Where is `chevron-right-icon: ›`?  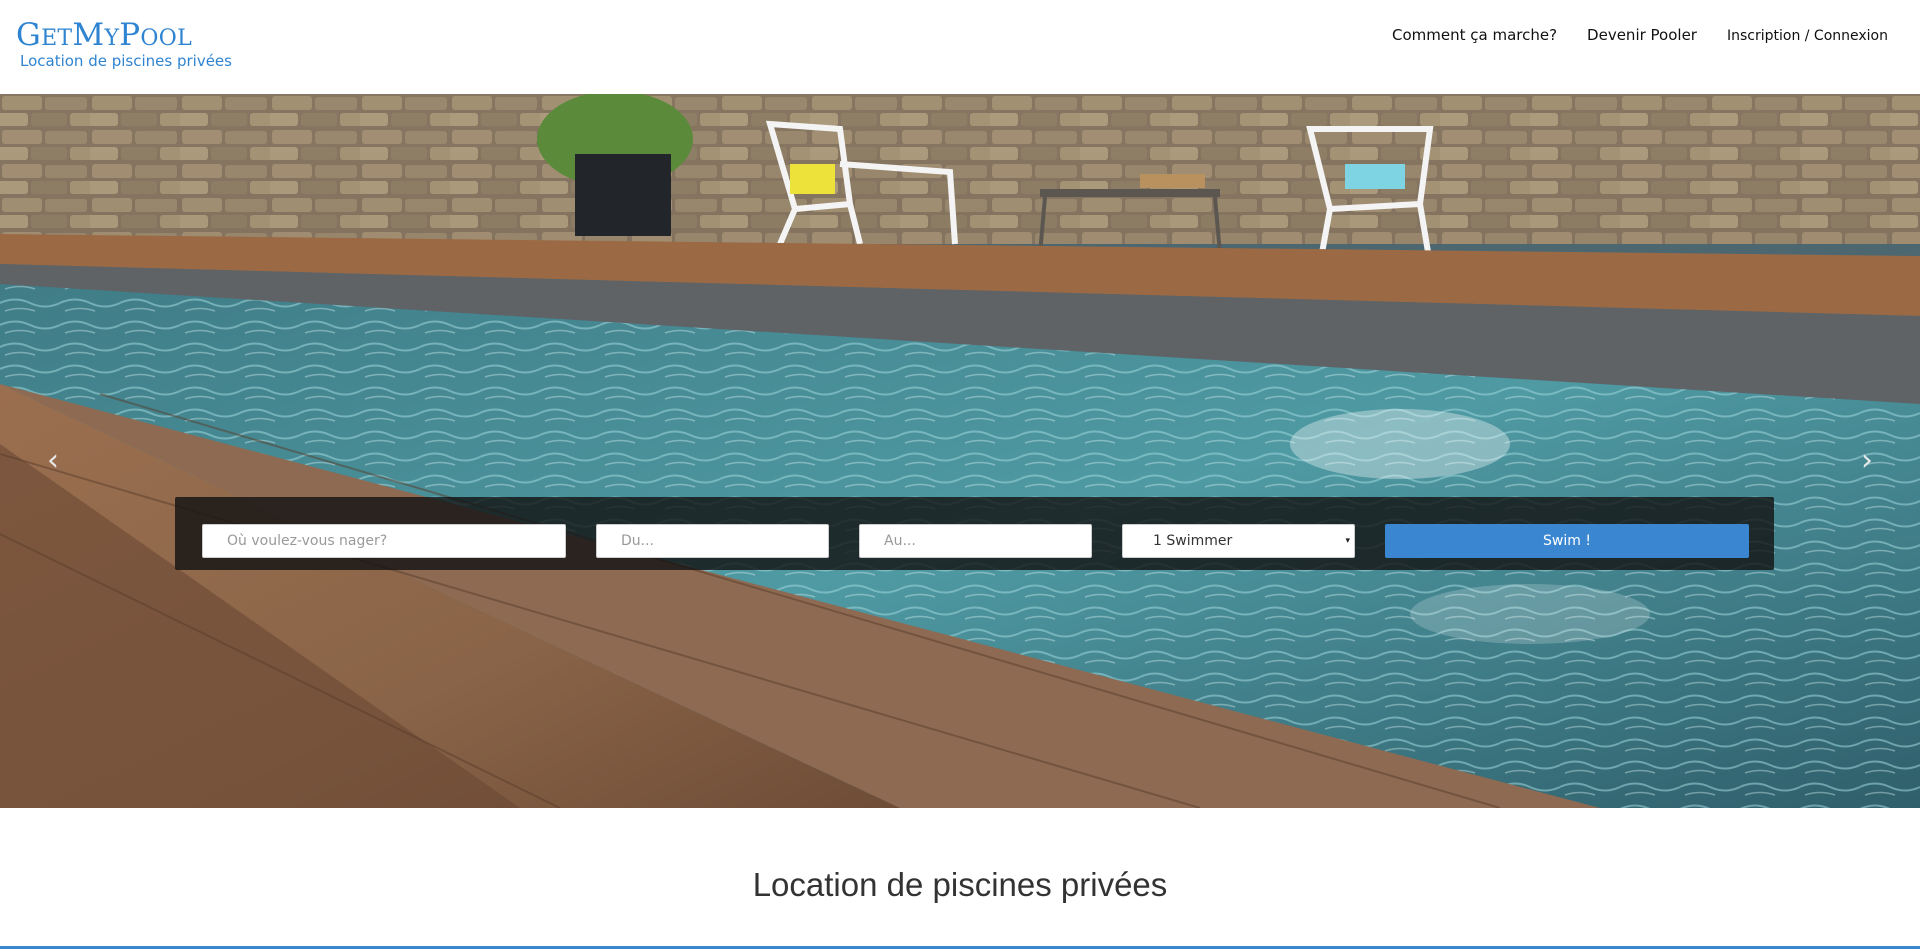
chevron-right-icon: › is located at coordinates (1867, 460).